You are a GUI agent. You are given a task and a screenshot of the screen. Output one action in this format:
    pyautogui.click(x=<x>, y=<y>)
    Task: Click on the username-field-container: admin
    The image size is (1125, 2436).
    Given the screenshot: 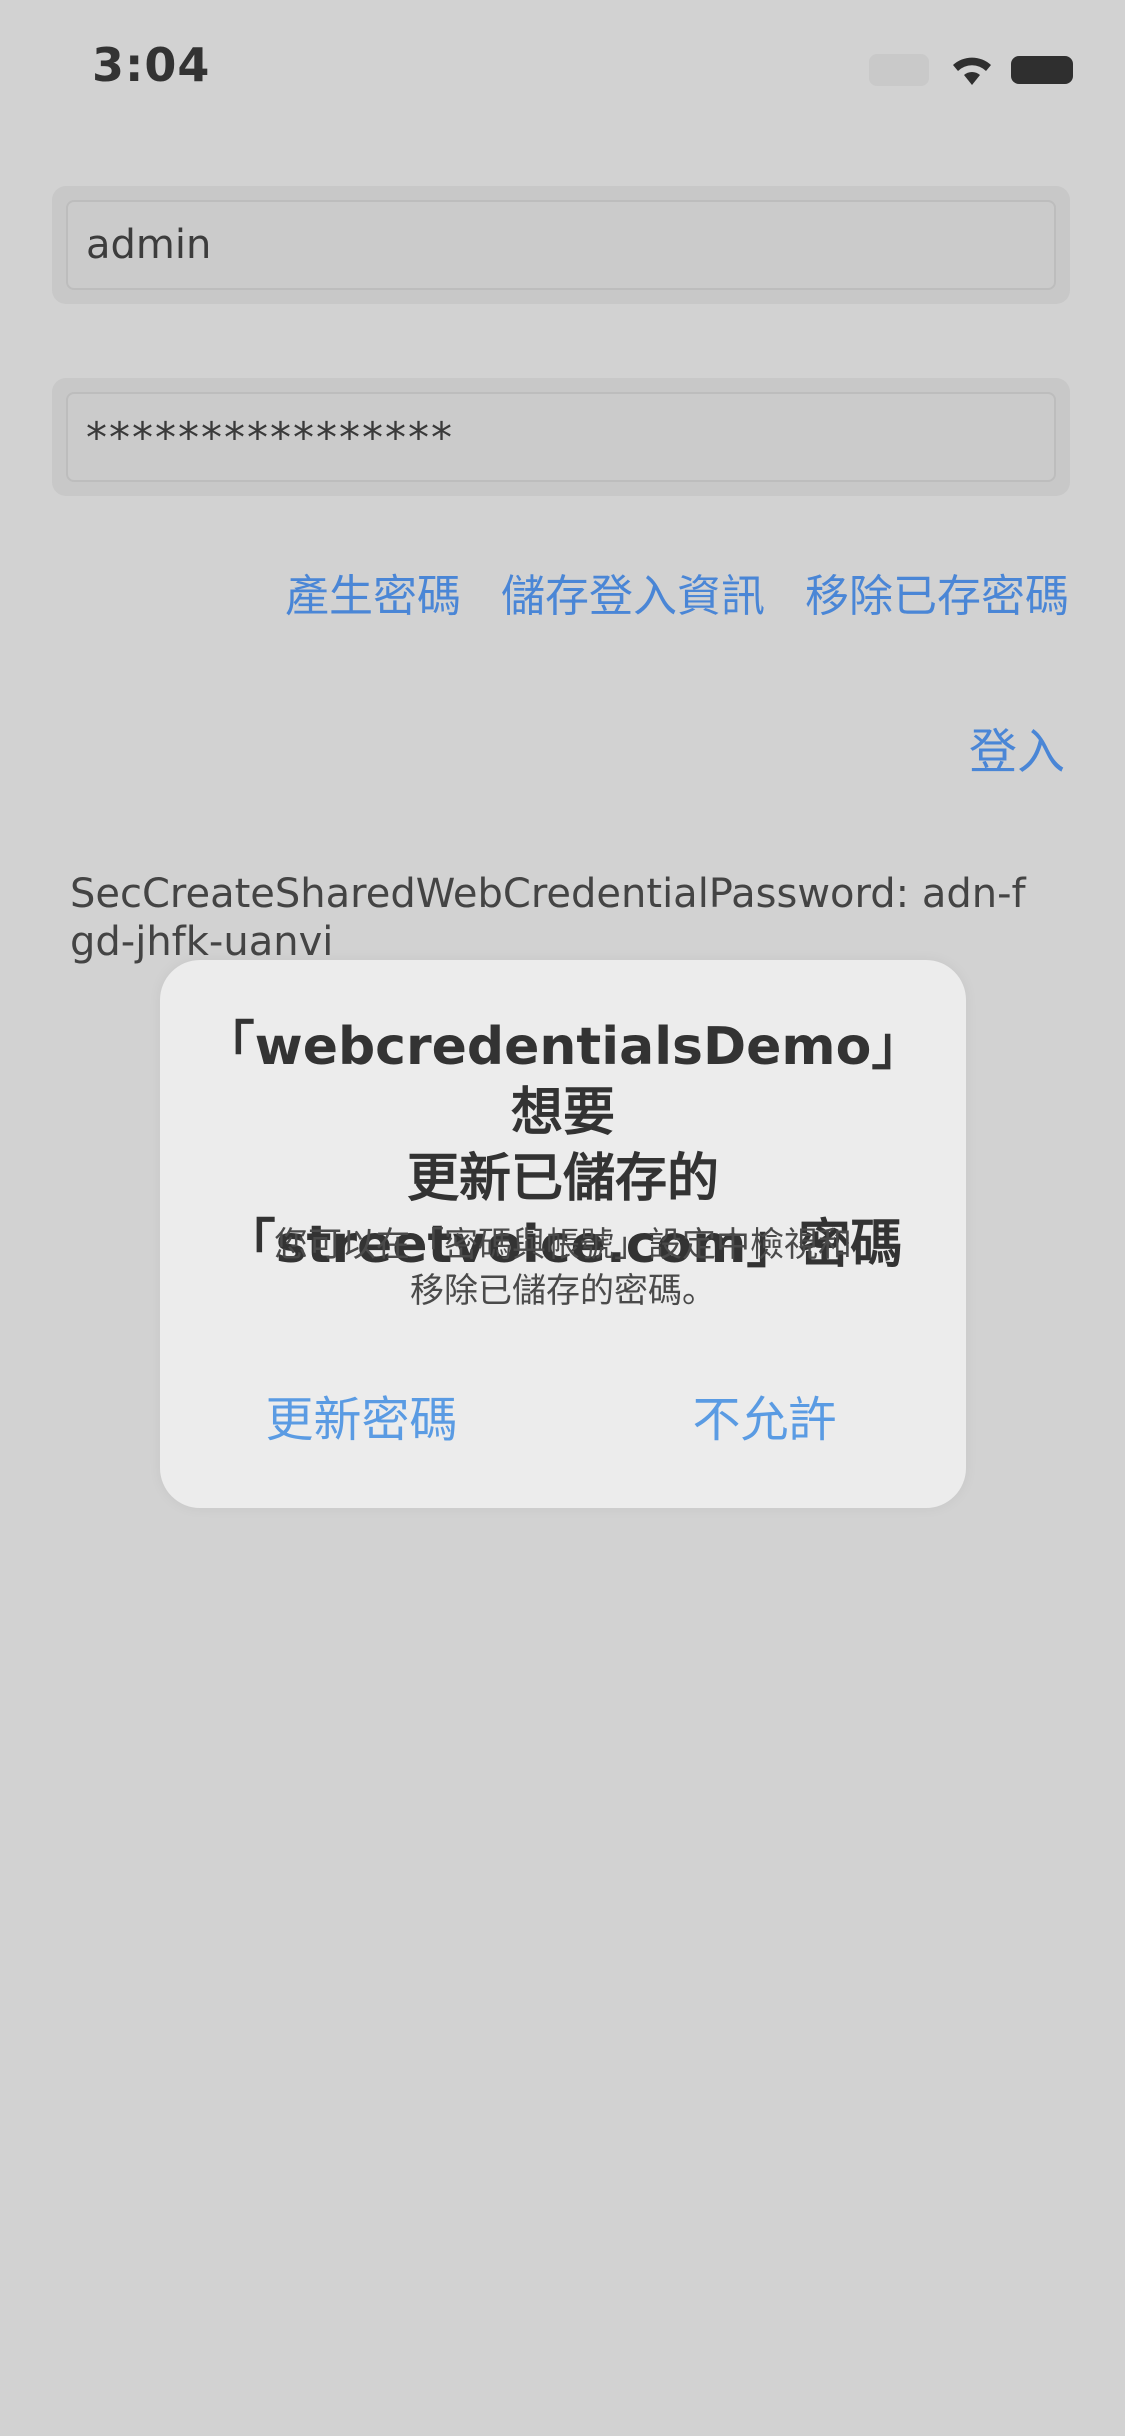 What is the action you would take?
    pyautogui.click(x=561, y=245)
    